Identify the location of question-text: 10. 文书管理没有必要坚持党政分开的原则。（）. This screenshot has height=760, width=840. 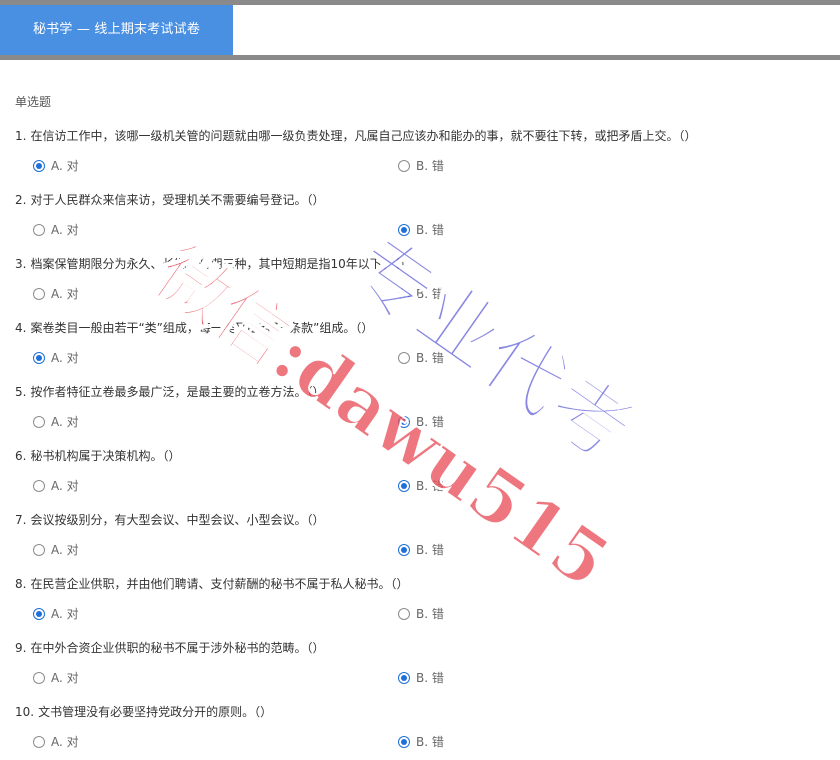
(420, 712).